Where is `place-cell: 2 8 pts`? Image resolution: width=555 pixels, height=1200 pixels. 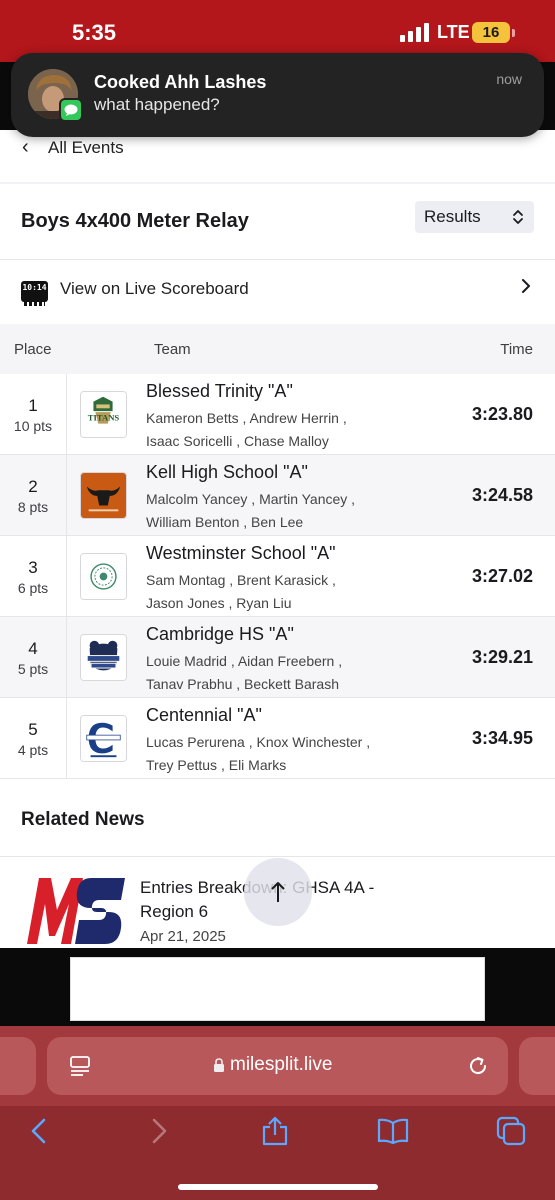 place-cell: 2 8 pts is located at coordinates (33, 495).